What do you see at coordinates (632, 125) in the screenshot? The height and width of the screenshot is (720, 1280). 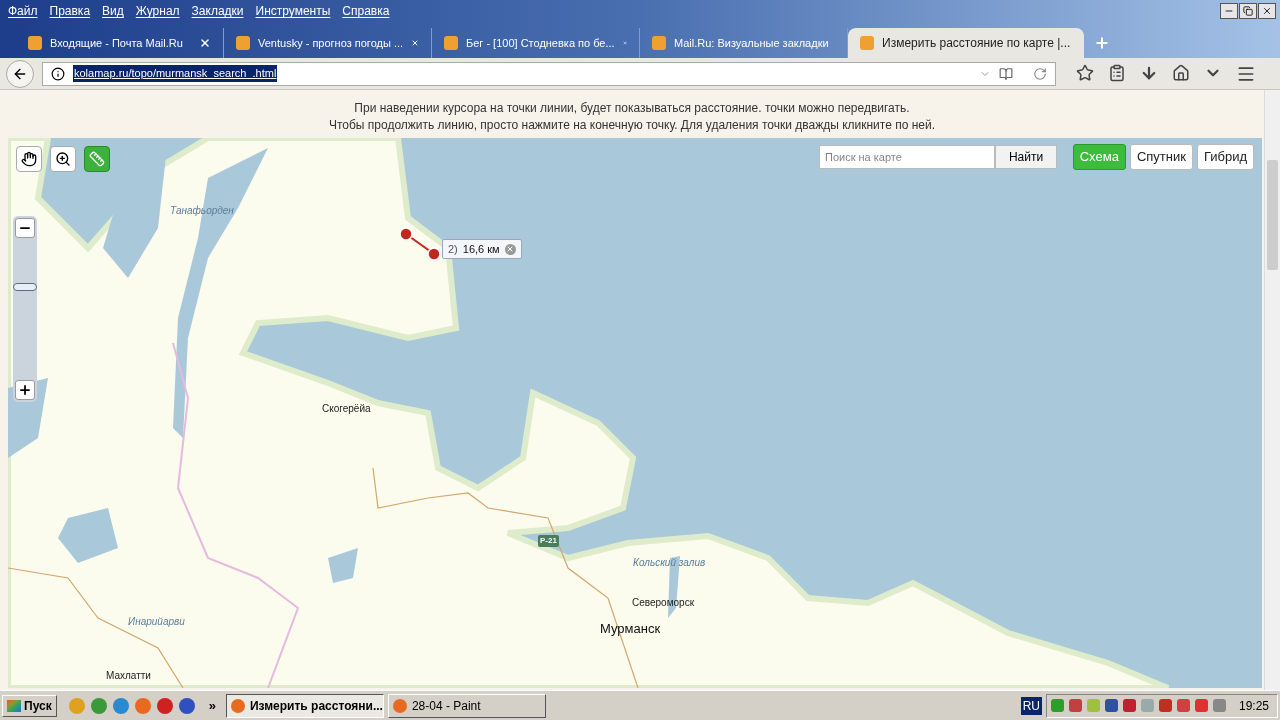 I see `instruction-text: Чтобы продолжить линию, просто нажмите на конечную точку. Для удаления точки дважды кликните по ней.` at bounding box center [632, 125].